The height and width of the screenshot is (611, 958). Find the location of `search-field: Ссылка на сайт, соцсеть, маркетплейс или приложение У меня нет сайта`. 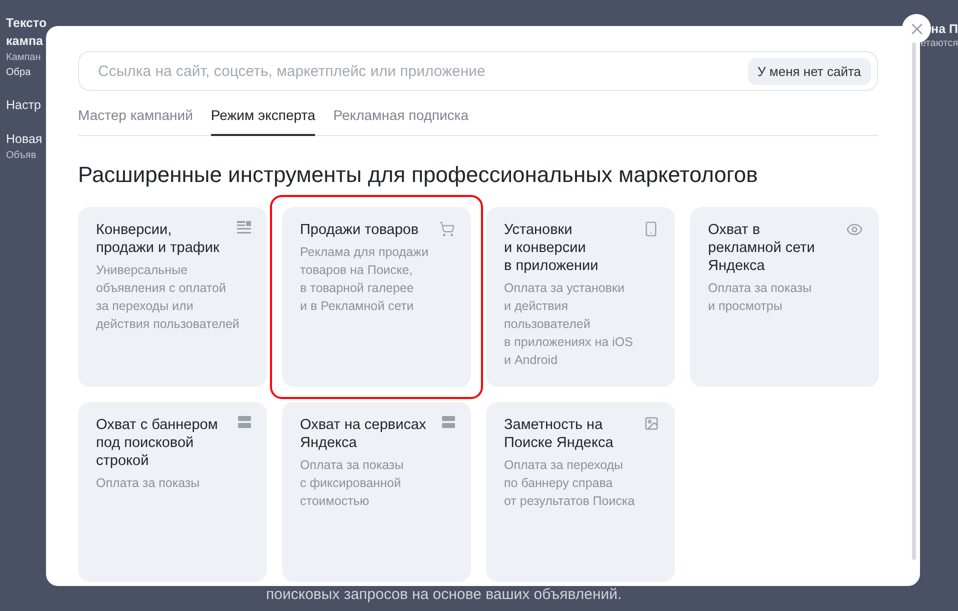

search-field: Ссылка на сайт, соцсеть, маркетплейс или приложение У меня нет сайта is located at coordinates (478, 71).